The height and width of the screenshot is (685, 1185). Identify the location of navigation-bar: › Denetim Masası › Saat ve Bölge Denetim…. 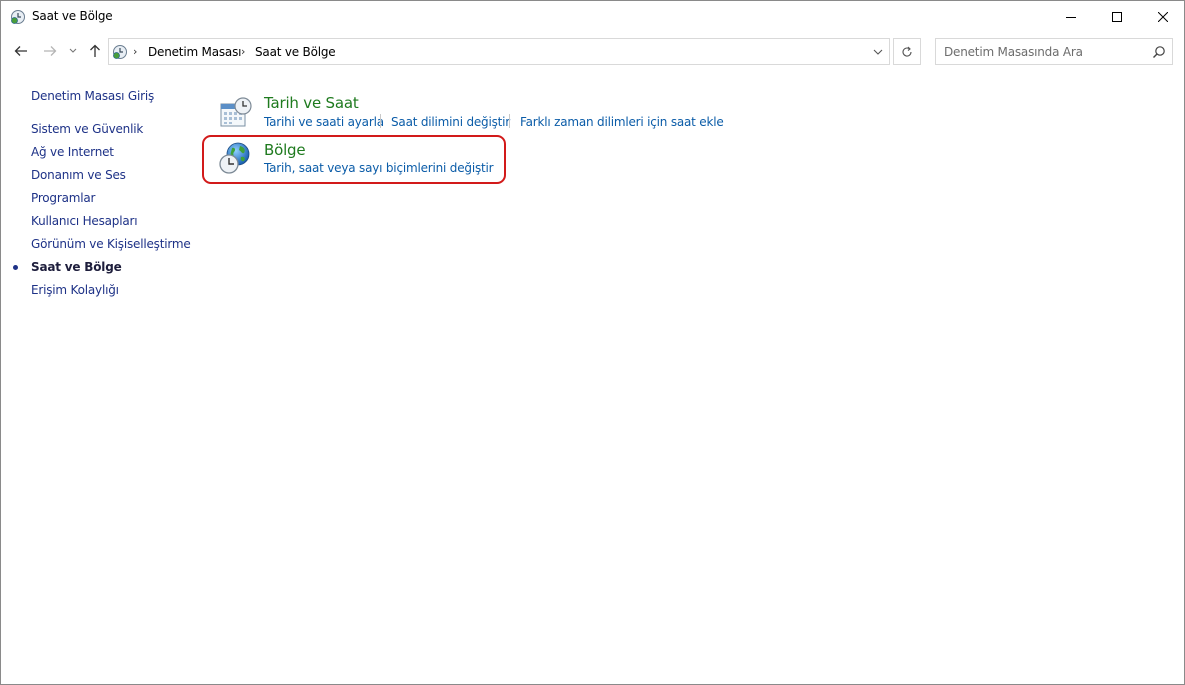
(592, 52).